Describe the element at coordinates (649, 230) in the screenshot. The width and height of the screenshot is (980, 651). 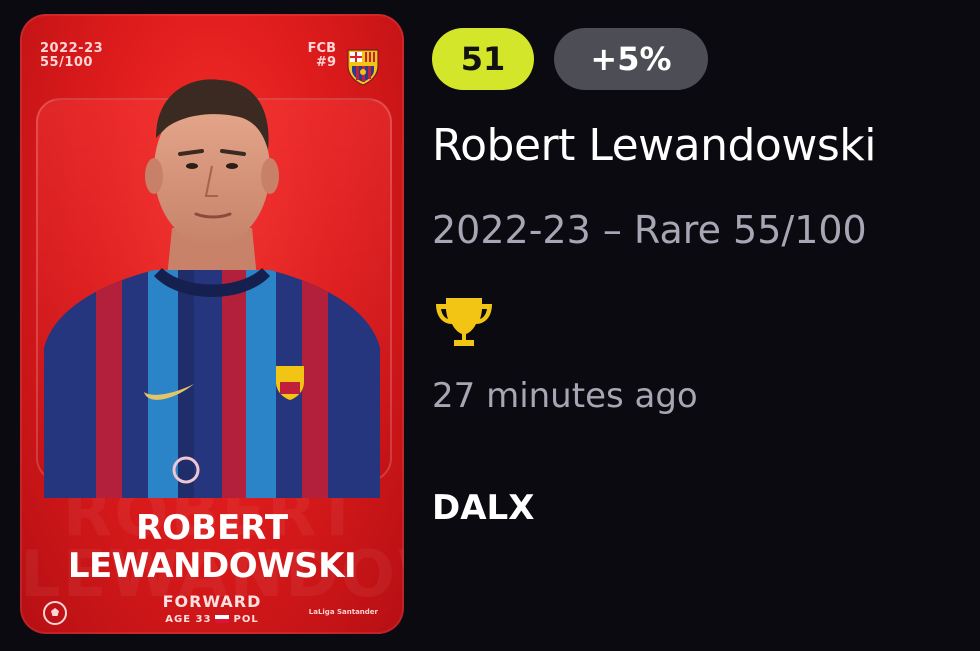
I see `season-rarity: 2022-23 – Rare 55/100` at that location.